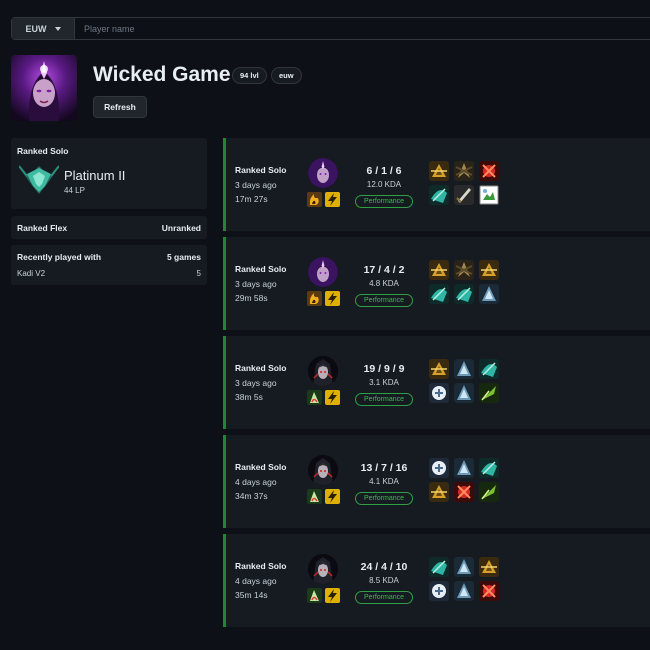  What do you see at coordinates (251, 199) in the screenshot?
I see `match-duration: 17m 27s` at bounding box center [251, 199].